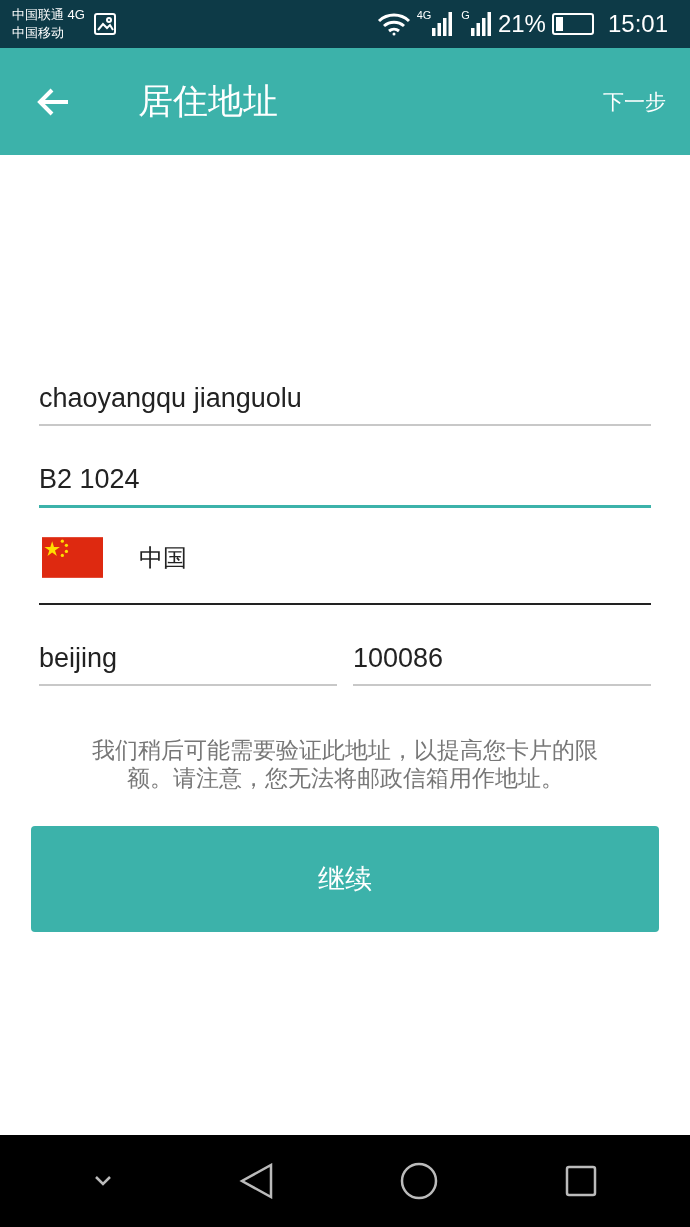 This screenshot has width=690, height=1227. What do you see at coordinates (208, 101) in the screenshot?
I see `page-title: 居住地址` at bounding box center [208, 101].